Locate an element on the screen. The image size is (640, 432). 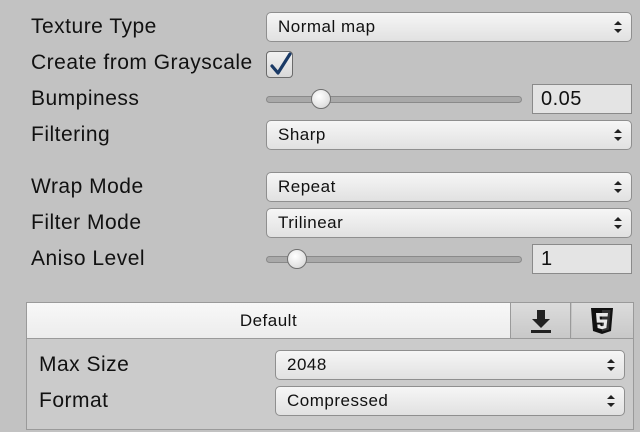
platform-tab-bar: Default is located at coordinates (330, 321).